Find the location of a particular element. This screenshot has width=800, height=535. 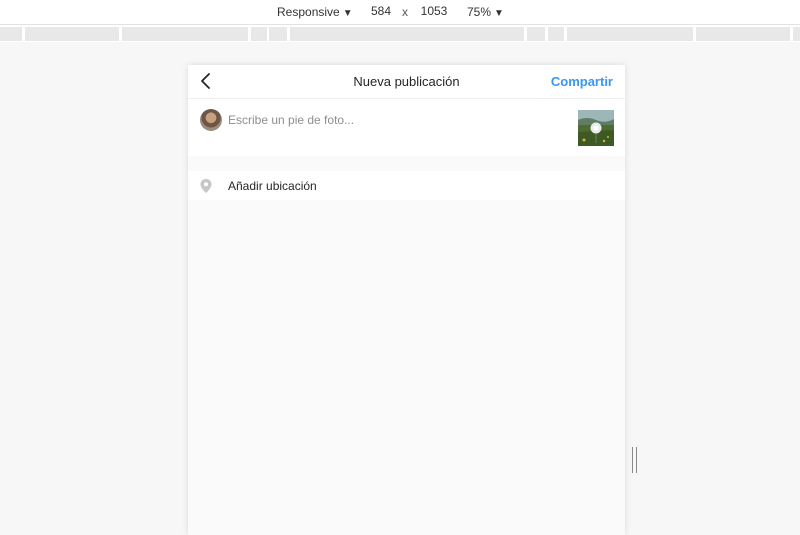

viewport-height-input: 1053 is located at coordinates (434, 11).